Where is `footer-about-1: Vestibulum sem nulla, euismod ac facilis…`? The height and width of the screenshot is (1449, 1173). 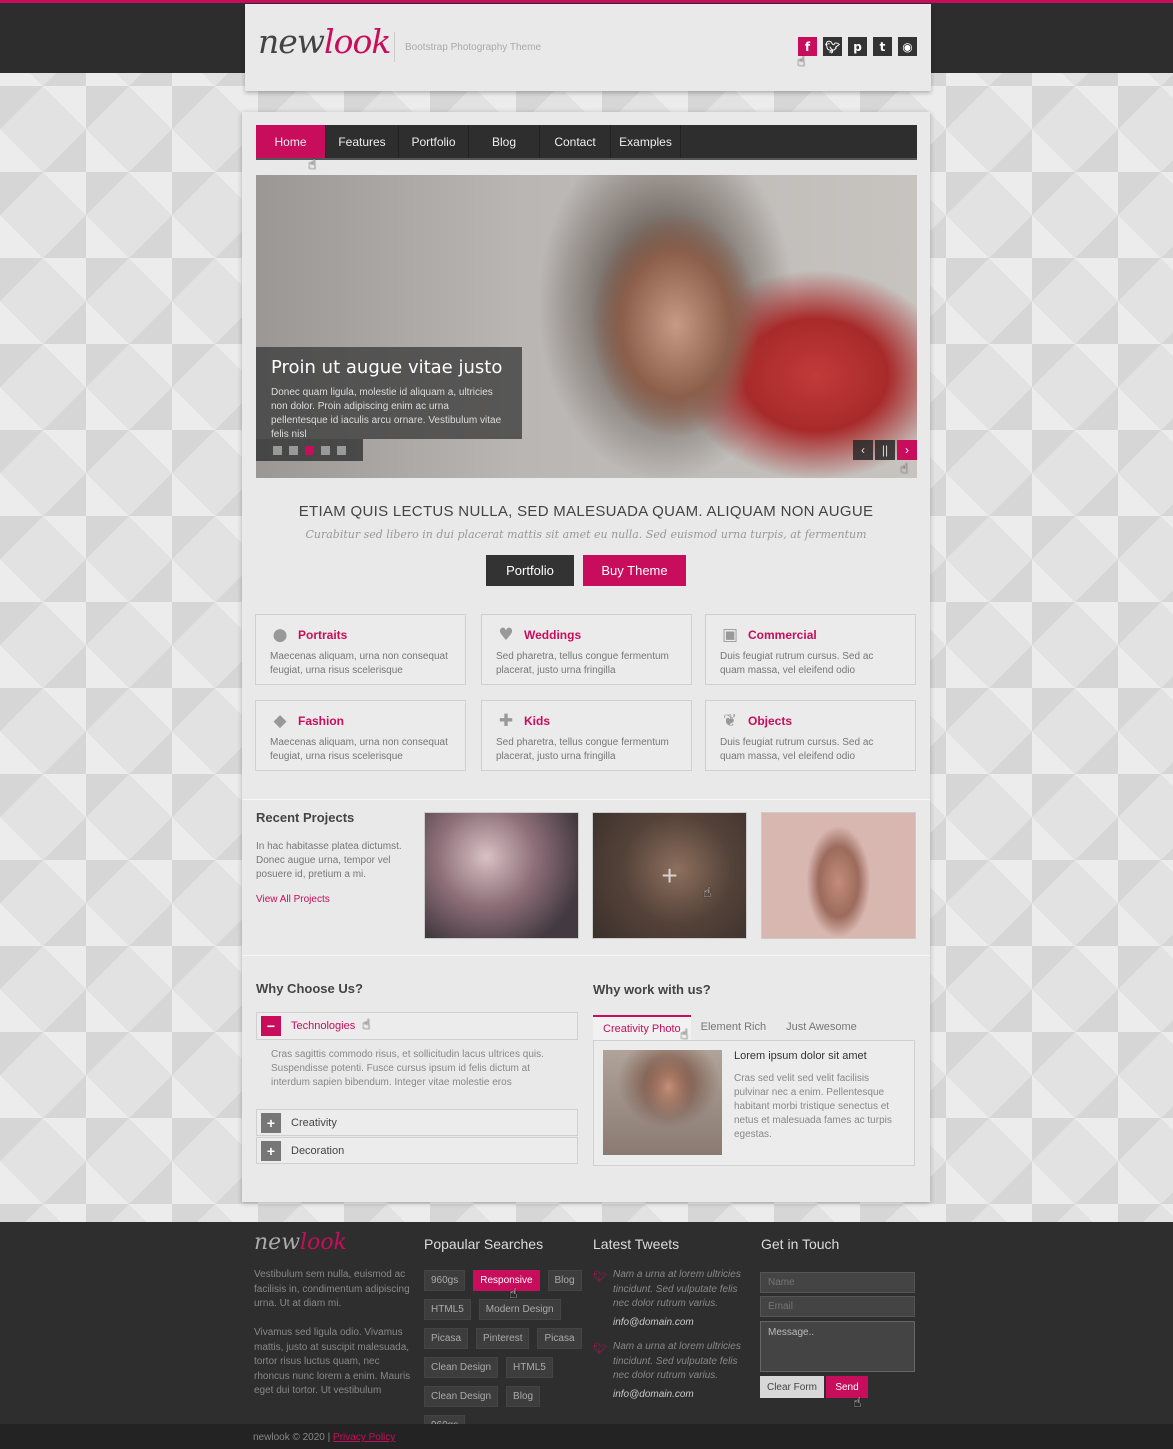
footer-about-1: Vestibulum sem nulla, euismod ac facilis… is located at coordinates (332, 1289).